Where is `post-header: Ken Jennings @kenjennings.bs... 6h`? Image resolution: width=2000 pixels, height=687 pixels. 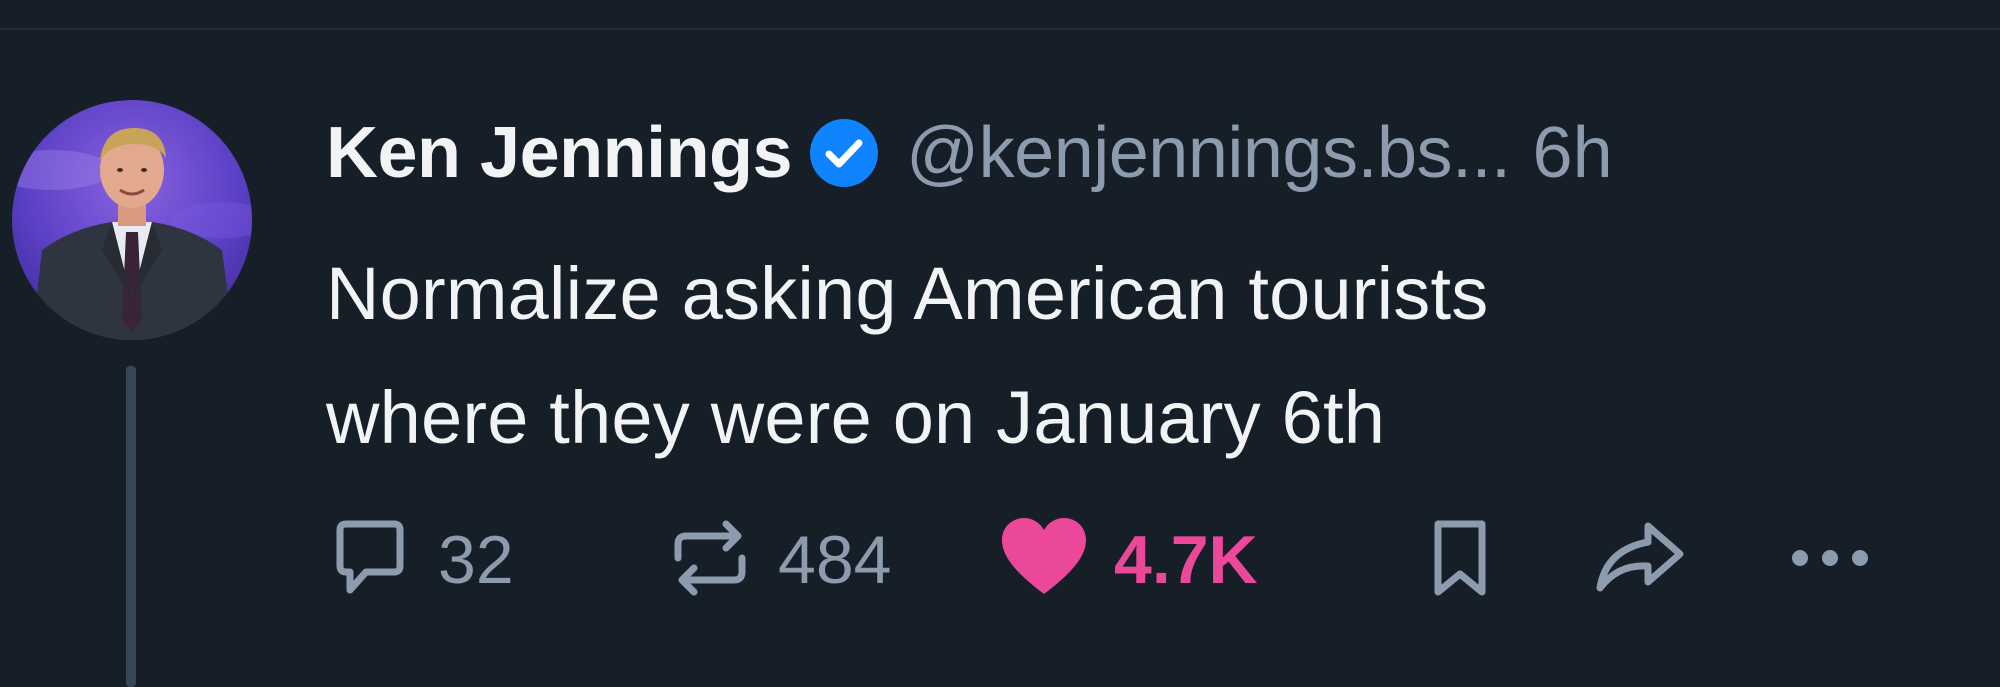
post-header: Ken Jennings @kenjennings.bs... 6h is located at coordinates (969, 153).